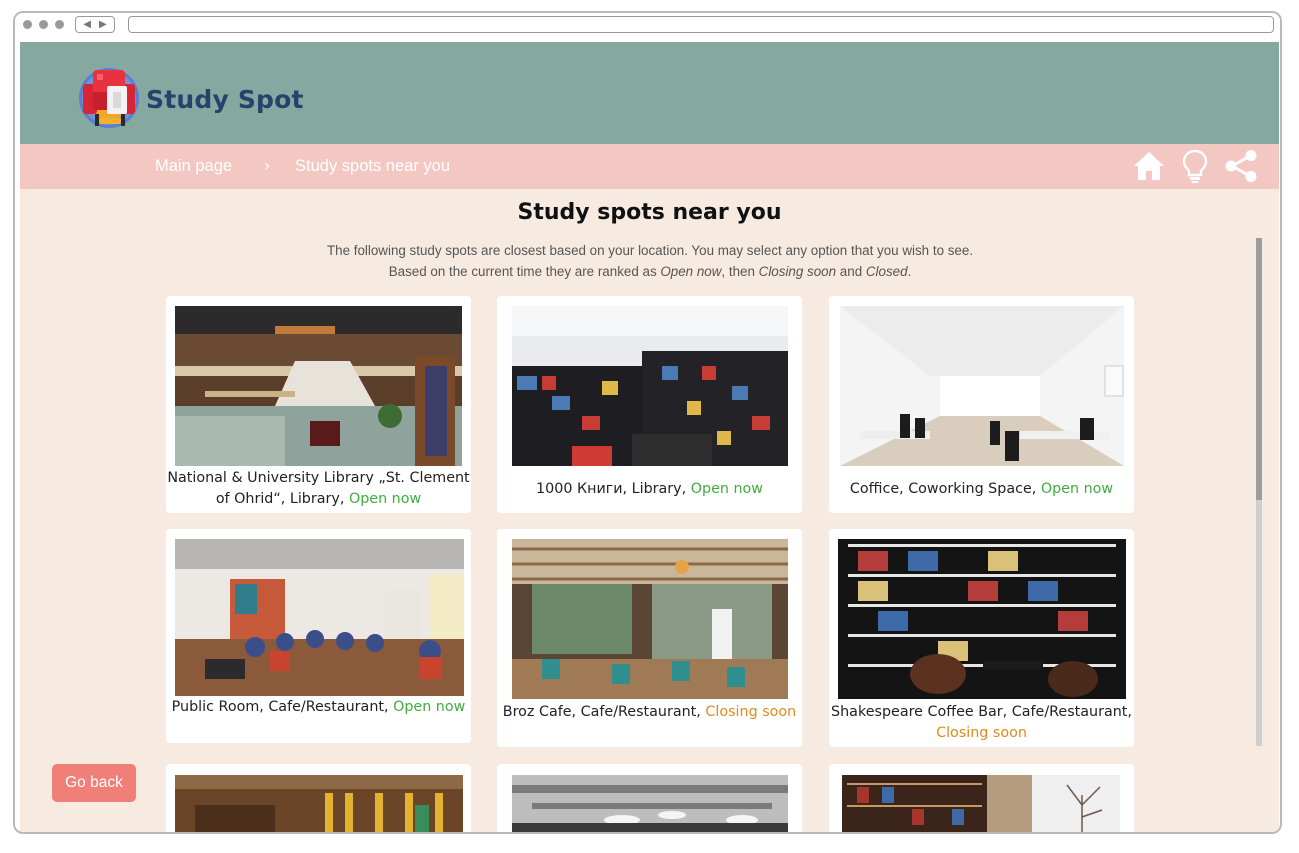  I want to click on coworking-photo, so click(982, 386).